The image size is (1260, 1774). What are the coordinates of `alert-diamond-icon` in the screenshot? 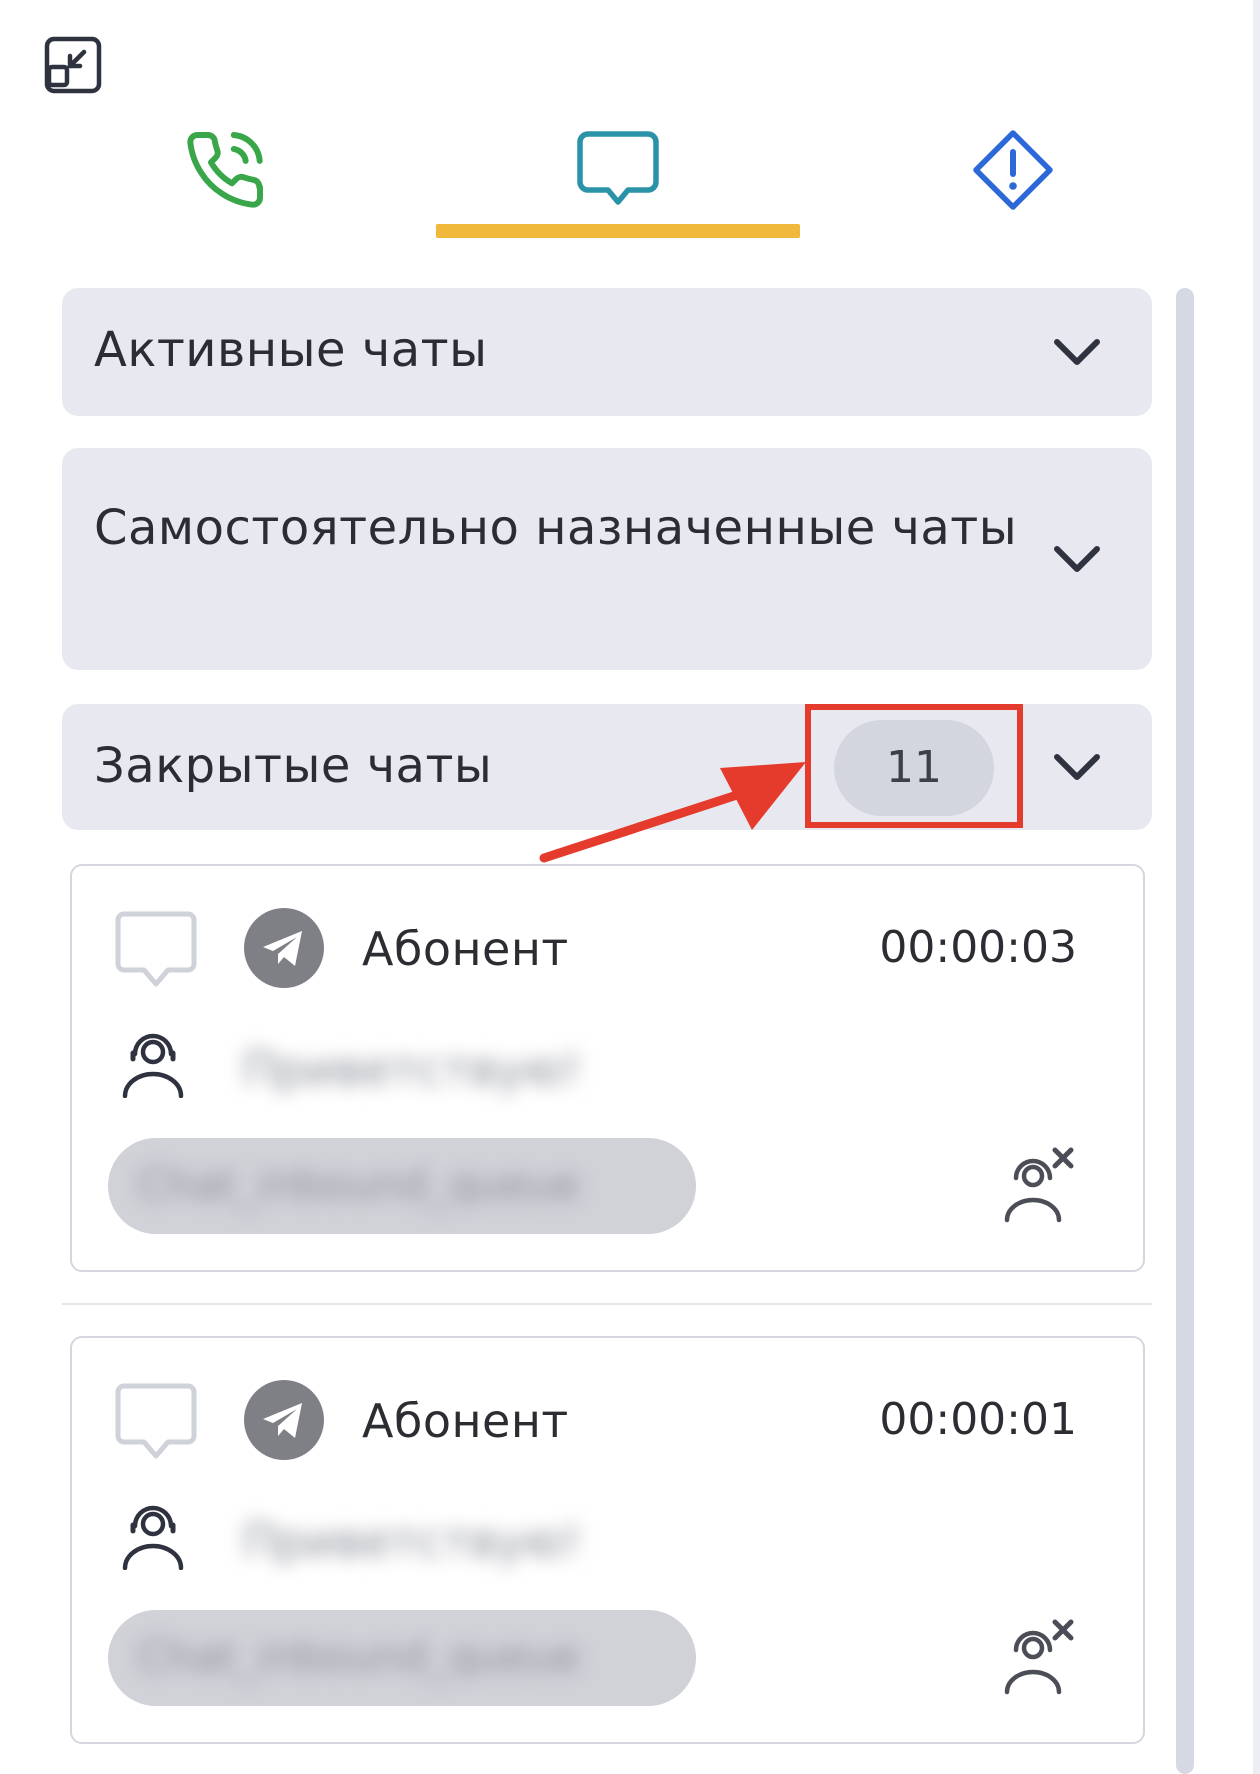 It's located at (1013, 170).